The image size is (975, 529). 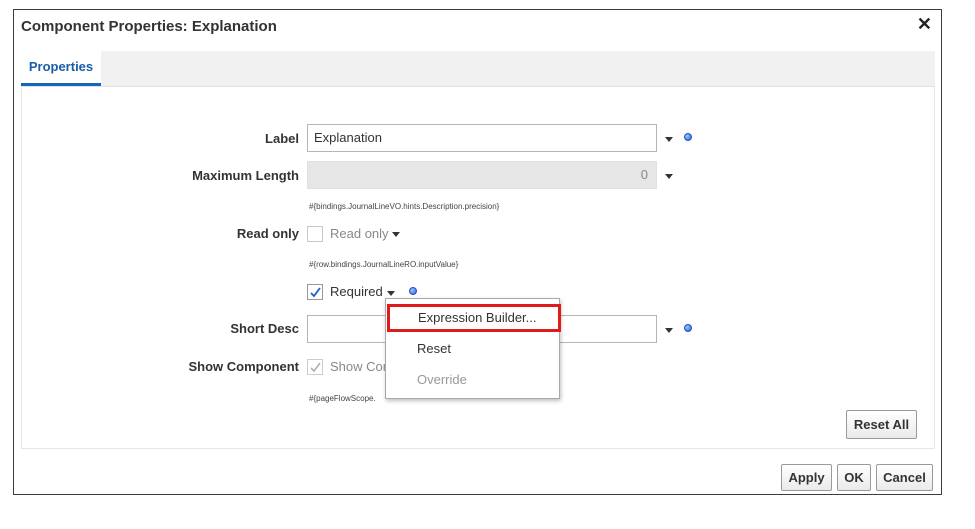 What do you see at coordinates (264, 328) in the screenshot?
I see `short-desc-label: Short Desc` at bounding box center [264, 328].